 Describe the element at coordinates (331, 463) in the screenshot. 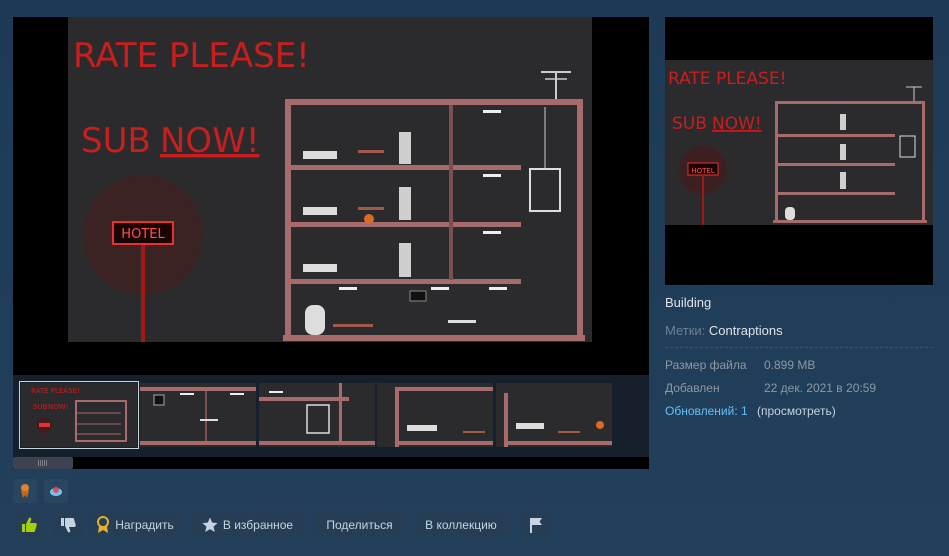

I see `thumbnail-scrollbar` at that location.